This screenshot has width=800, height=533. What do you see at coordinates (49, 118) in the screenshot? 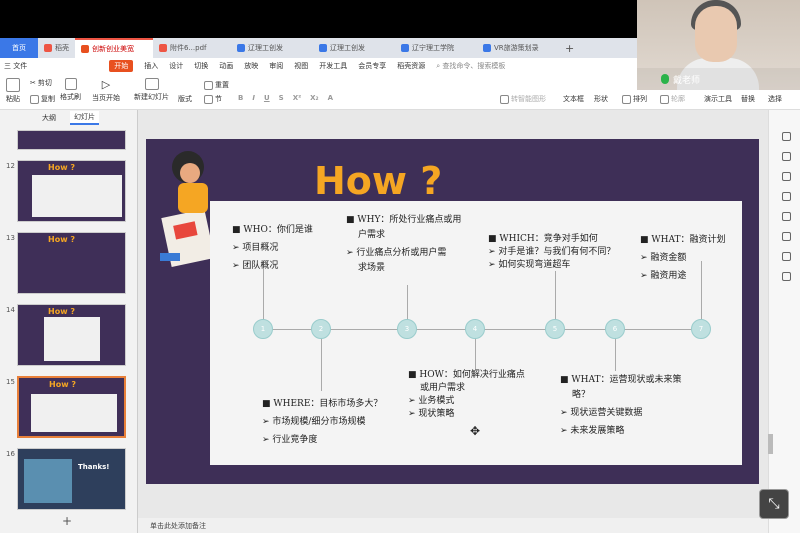
I see `tab-outline: 大纲` at bounding box center [49, 118].